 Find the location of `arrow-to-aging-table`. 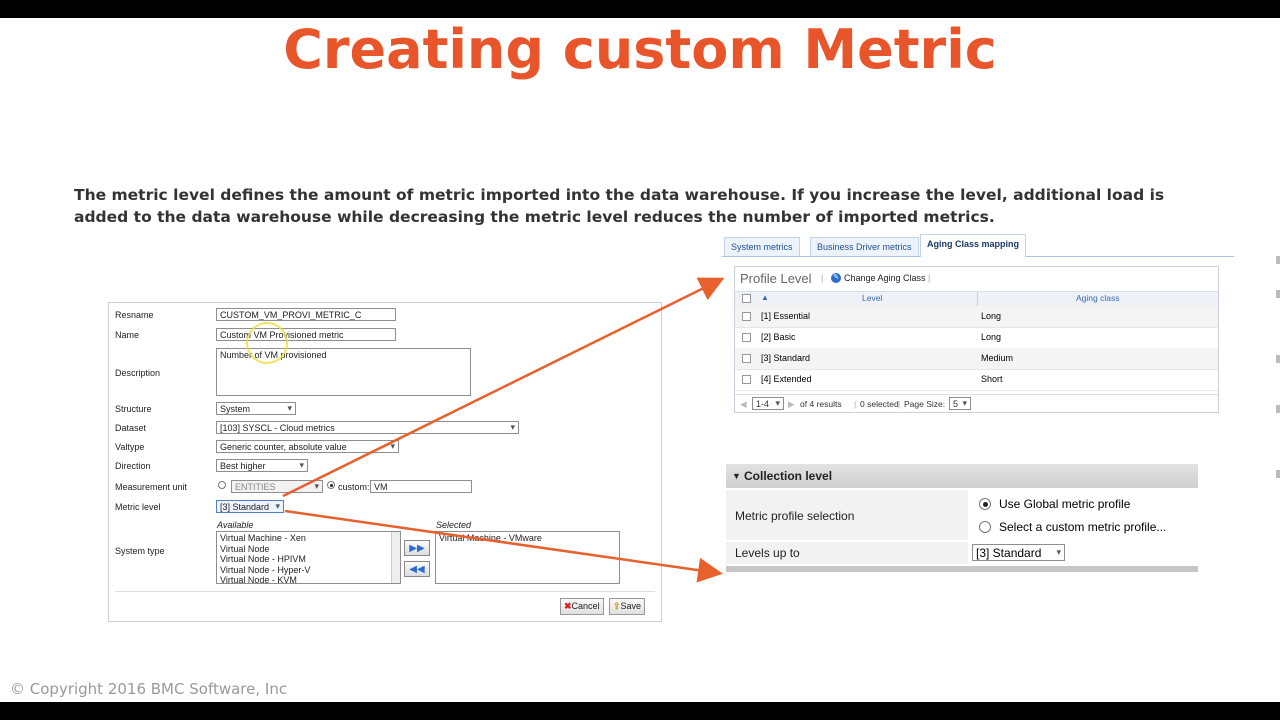

arrow-to-aging-table is located at coordinates (503, 387).